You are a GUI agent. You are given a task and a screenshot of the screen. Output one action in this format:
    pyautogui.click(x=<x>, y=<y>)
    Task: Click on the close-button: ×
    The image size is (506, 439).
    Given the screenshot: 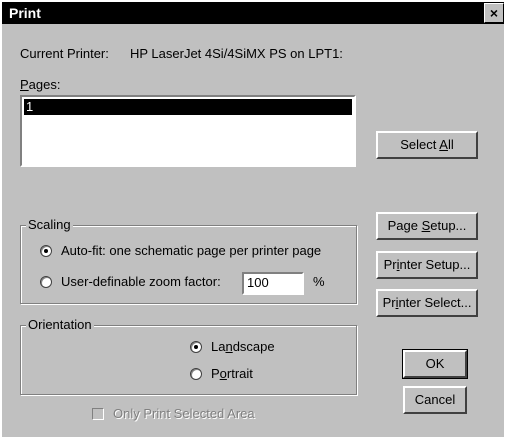 What is the action you would take?
    pyautogui.click(x=494, y=13)
    